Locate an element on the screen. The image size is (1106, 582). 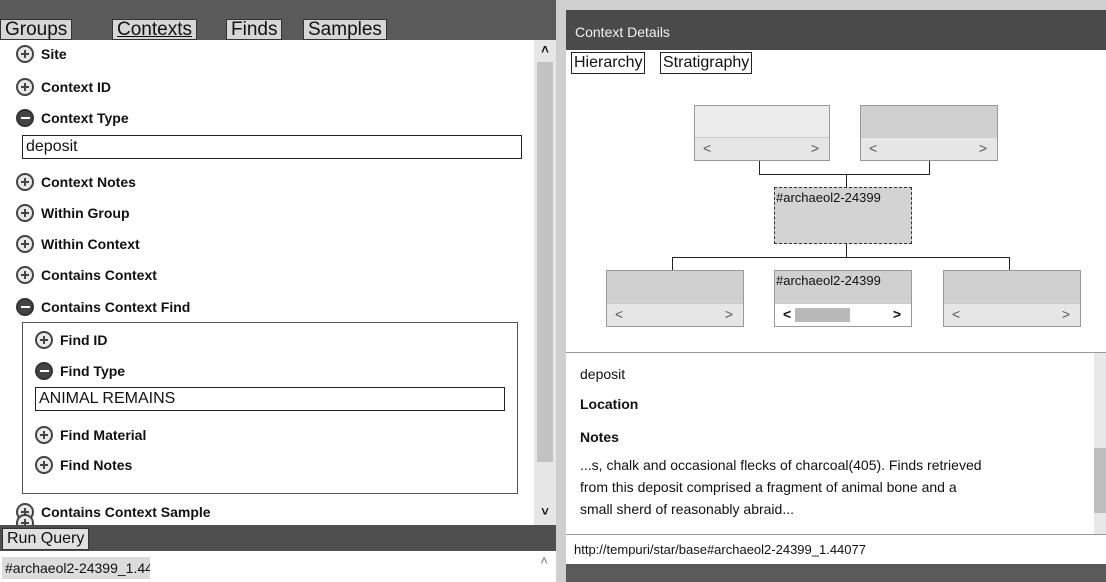
field-find-type-label: Find Type is located at coordinates (93, 371).